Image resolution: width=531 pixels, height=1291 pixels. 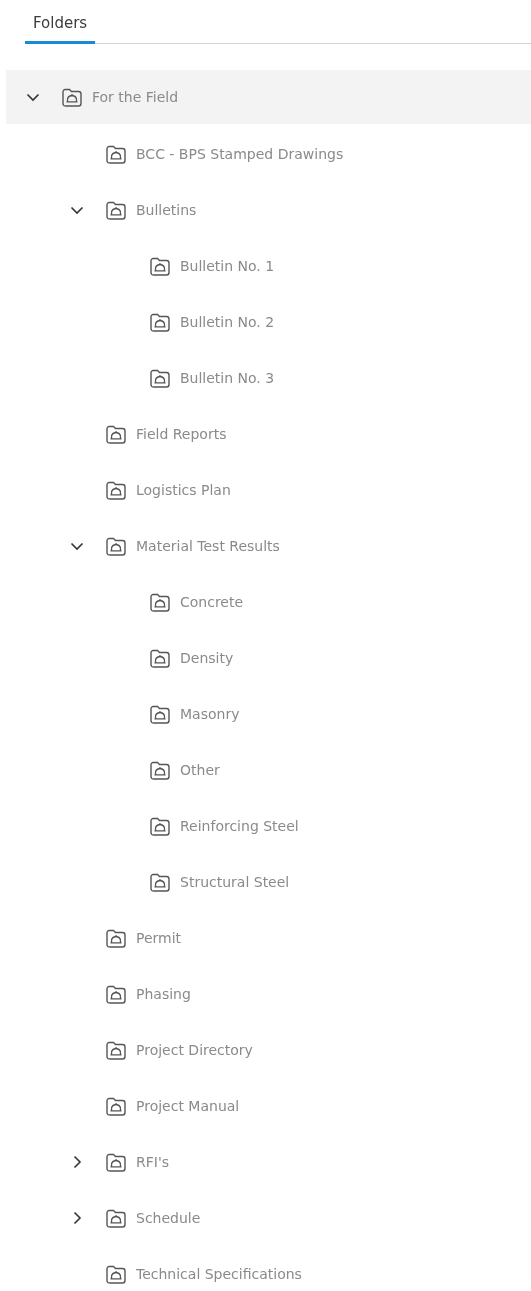 I want to click on tree-row: Density, so click(x=268, y=658).